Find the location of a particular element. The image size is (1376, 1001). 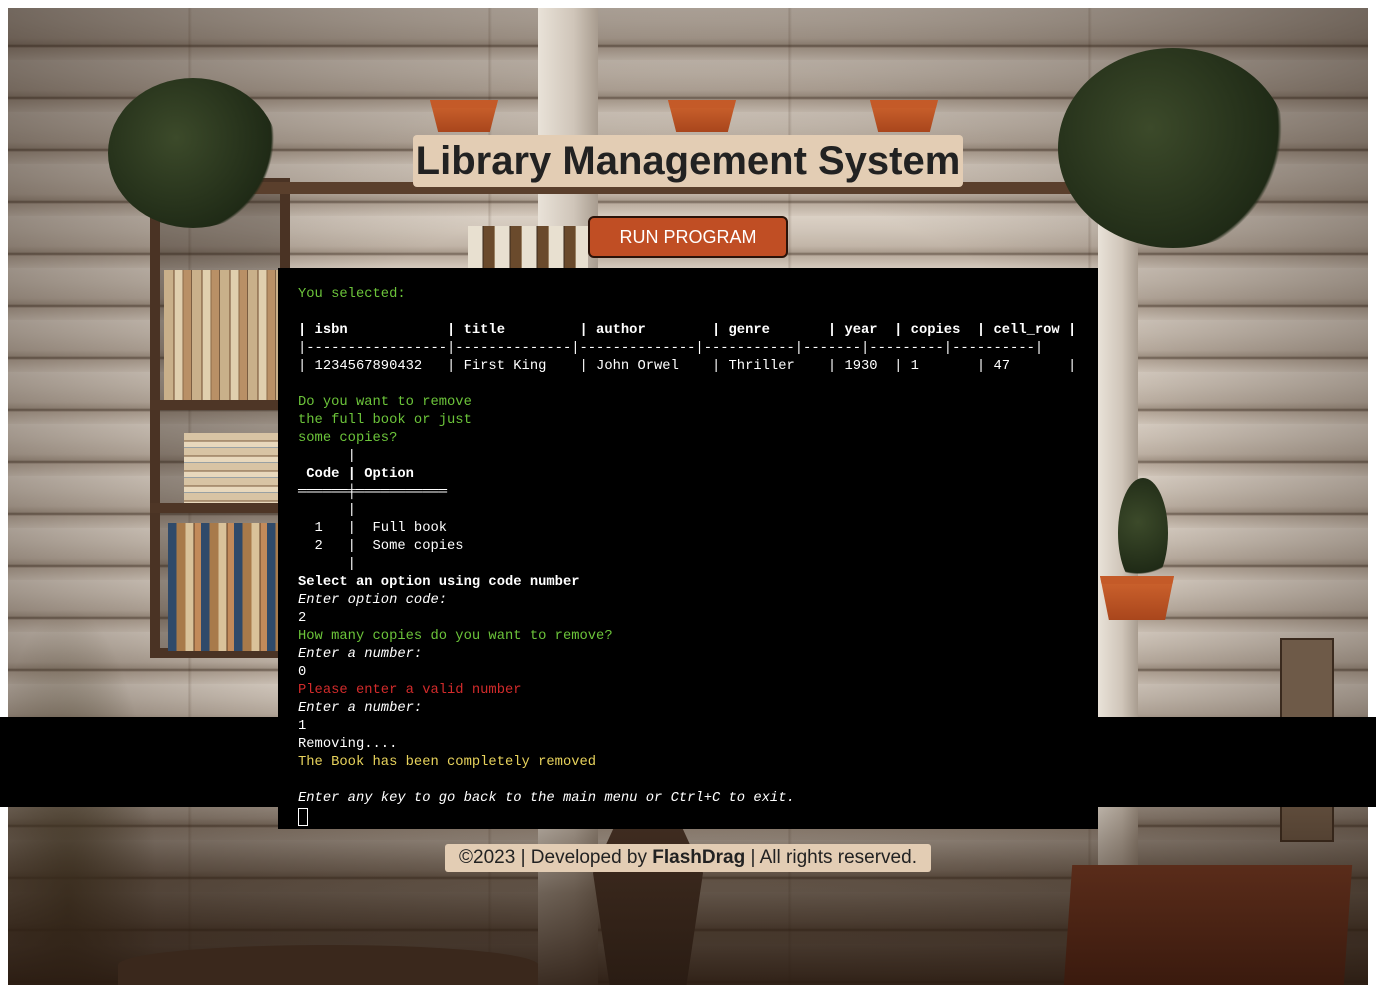

books-stack is located at coordinates (234, 468).